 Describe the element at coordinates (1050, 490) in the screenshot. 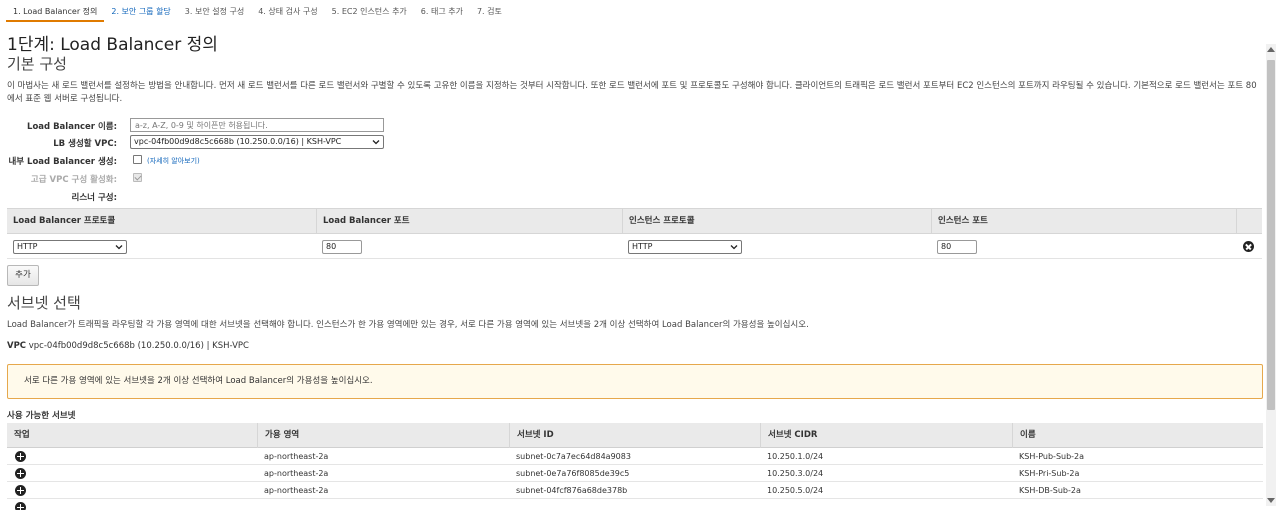

I see `subnet-name: KSH-DB-Sub-2a` at that location.